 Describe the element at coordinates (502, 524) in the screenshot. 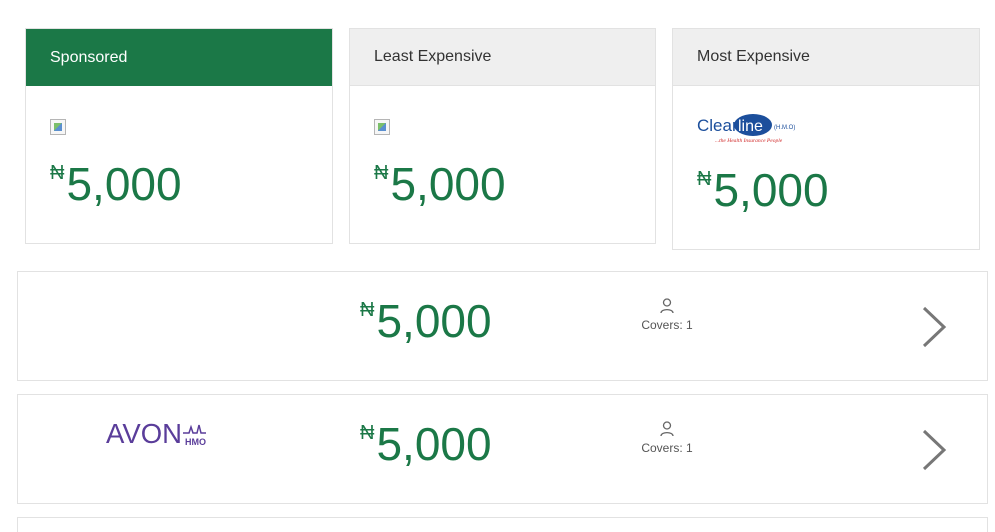

I see `plan-row` at that location.